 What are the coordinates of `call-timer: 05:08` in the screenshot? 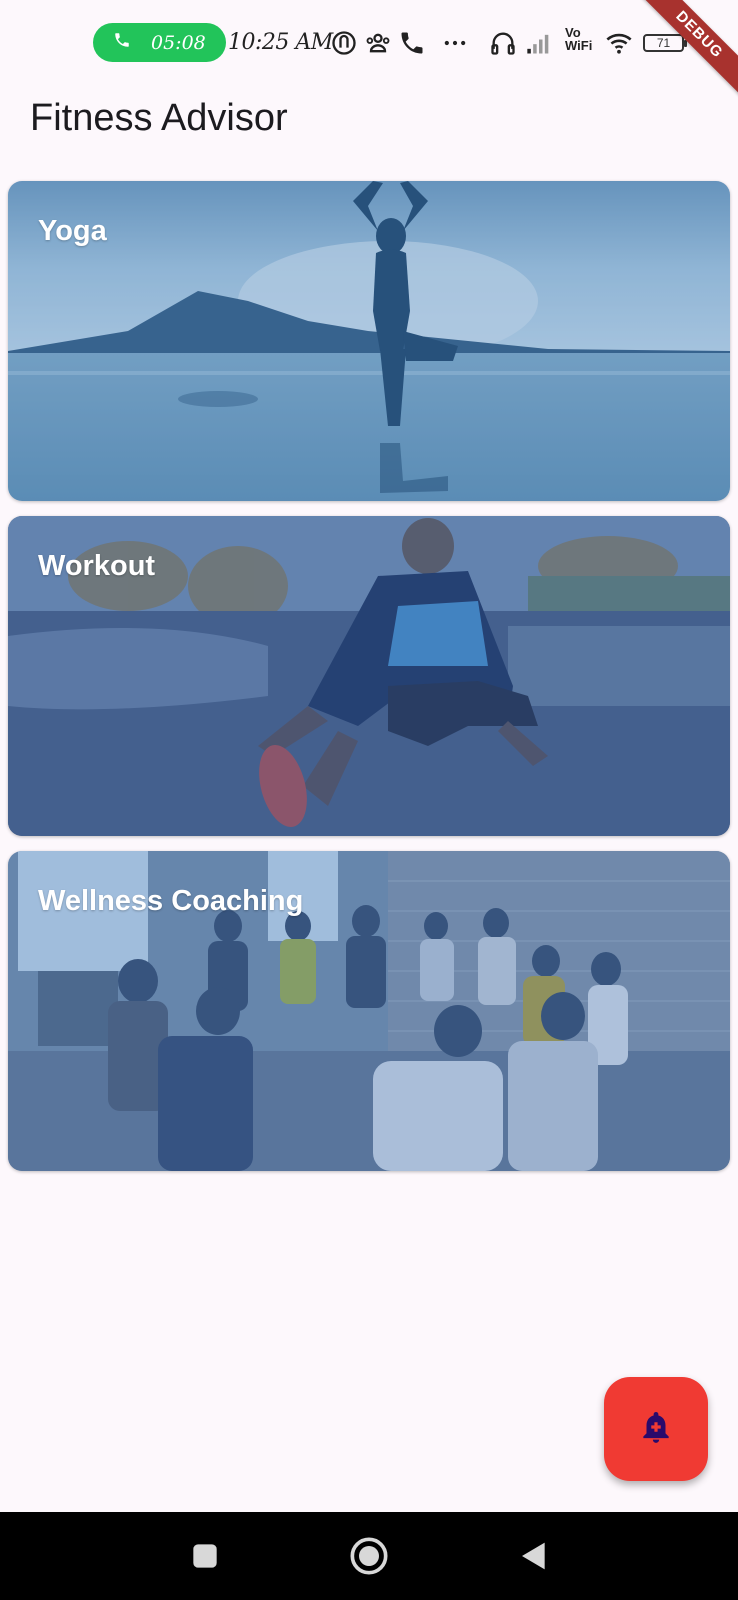 It's located at (178, 42).